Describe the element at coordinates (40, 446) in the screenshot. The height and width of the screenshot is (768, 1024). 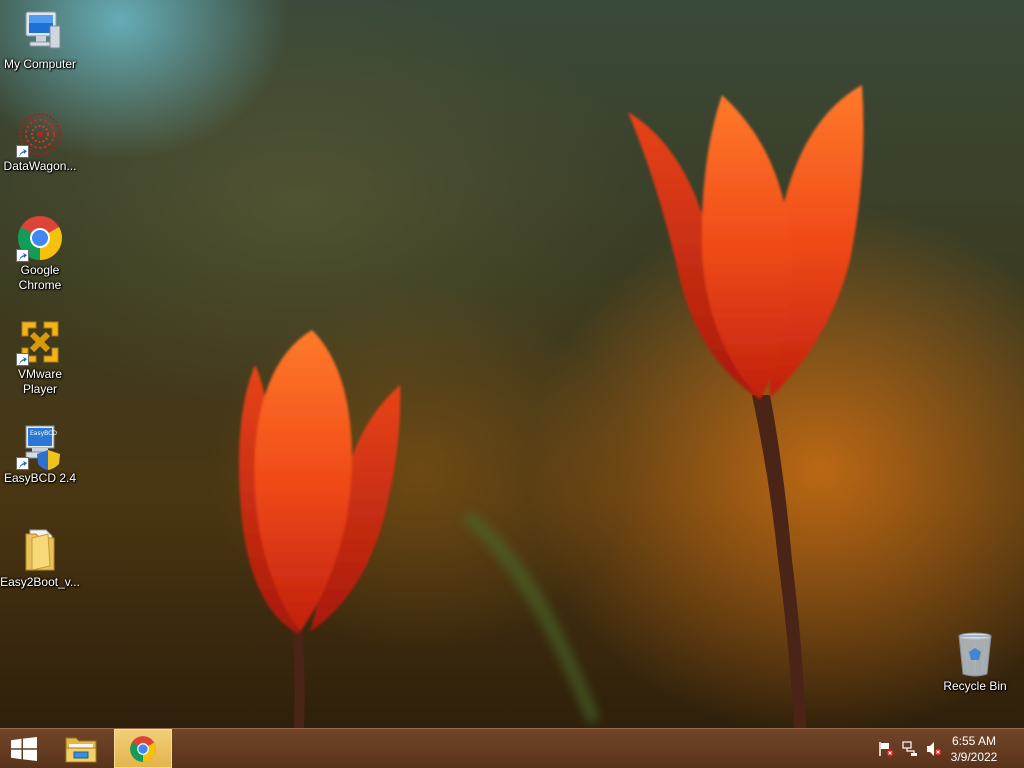
I see `easybcd-icon: EasyBCD` at that location.